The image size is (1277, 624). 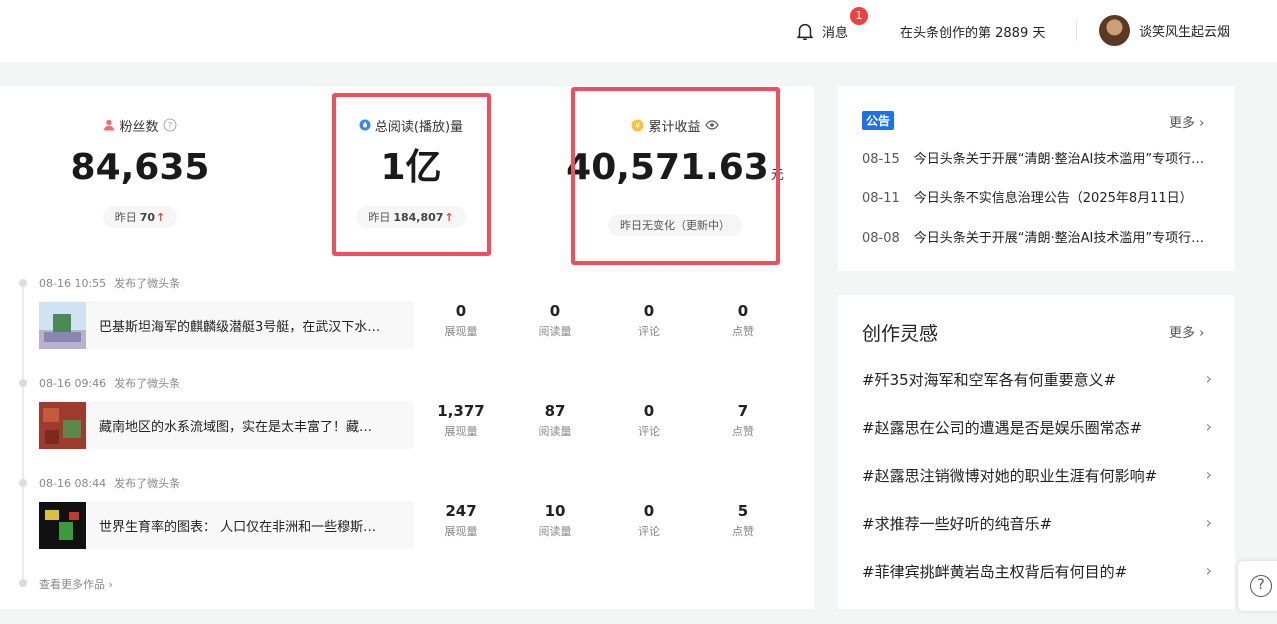 I want to click on post-meta: 08-16 08:44 发布了微头条, so click(x=110, y=483).